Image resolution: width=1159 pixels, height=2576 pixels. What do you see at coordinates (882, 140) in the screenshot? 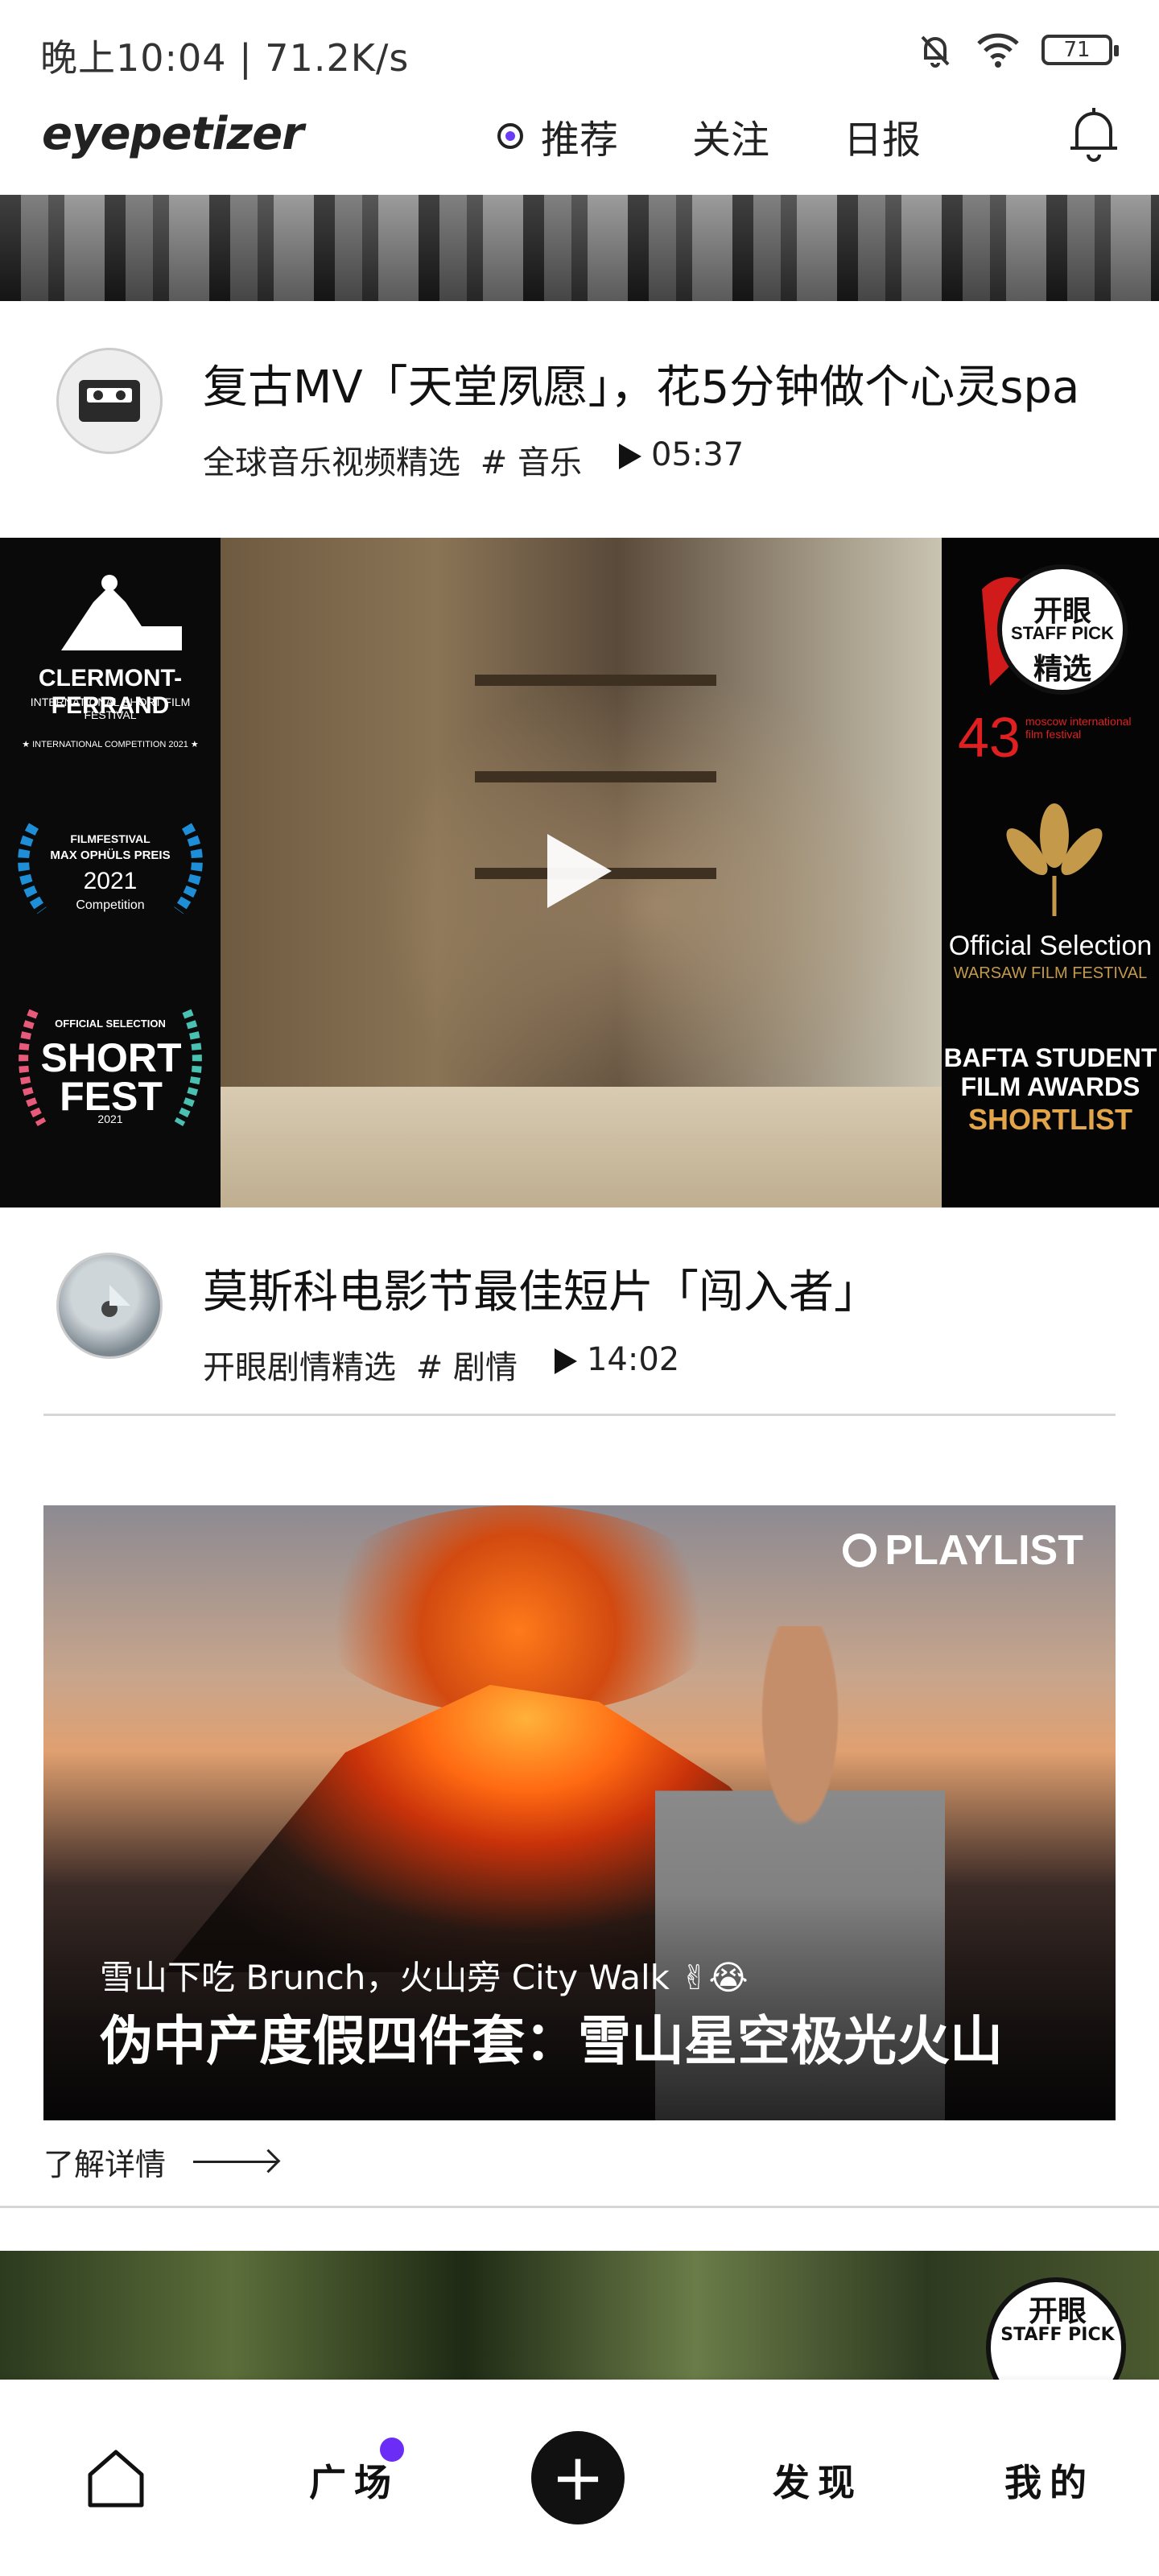
I see `tab-daily-label: 日报` at bounding box center [882, 140].